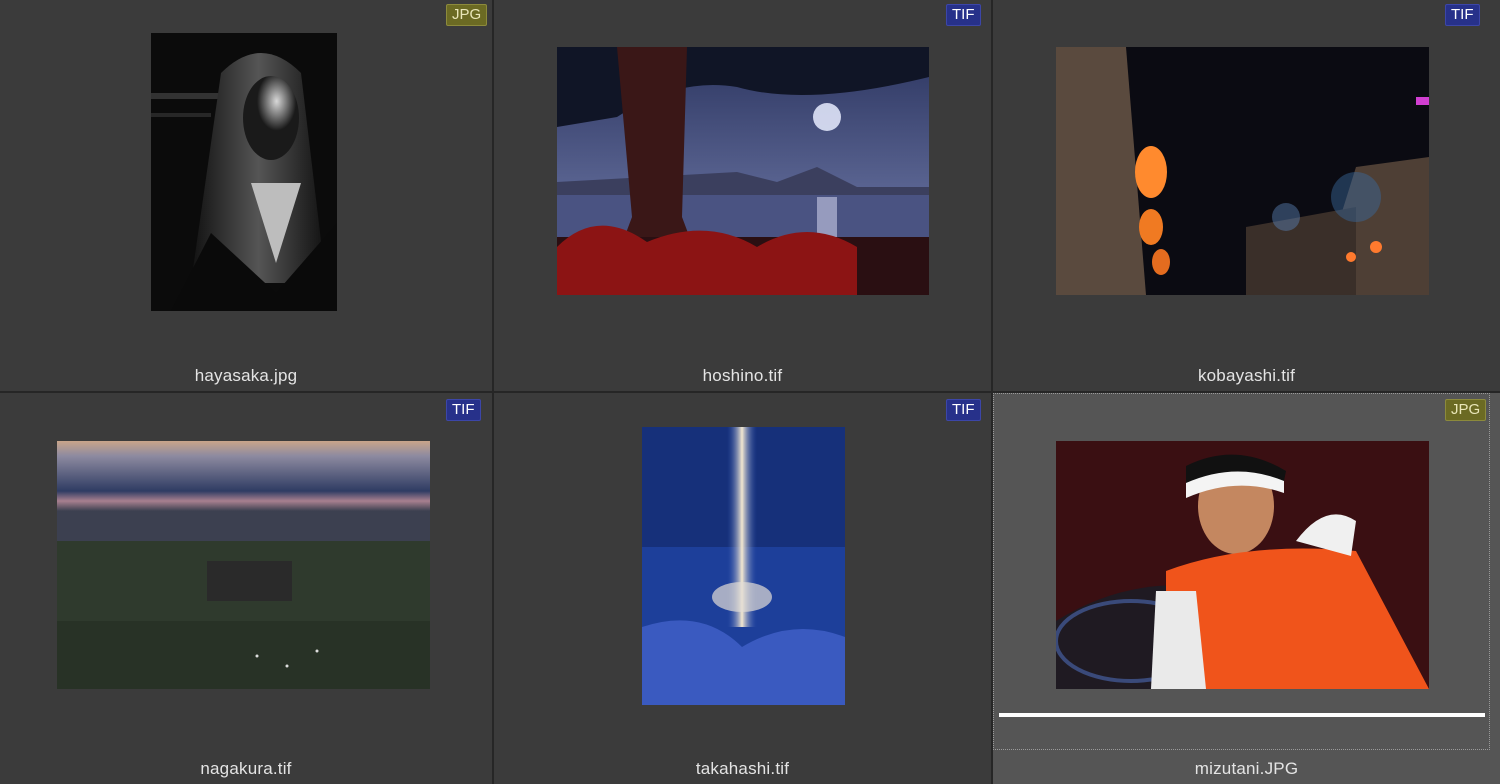 This screenshot has height=784, width=1500. I want to click on loading-progress-bar, so click(1242, 715).